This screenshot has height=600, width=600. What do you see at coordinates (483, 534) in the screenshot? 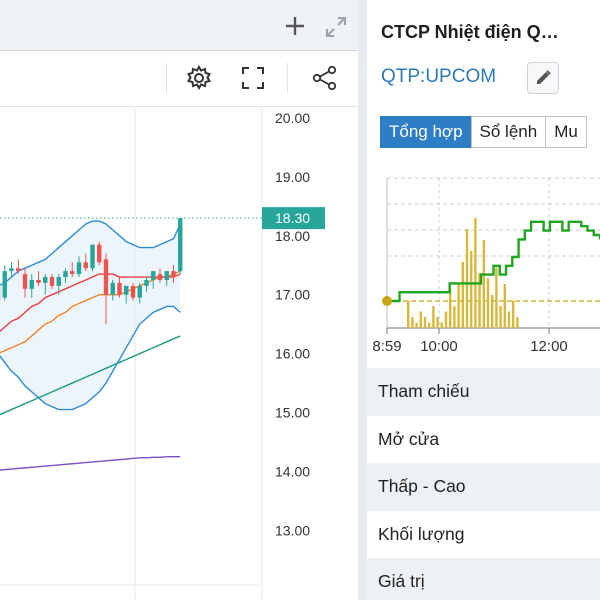
I see `row-volume: Khối lượng` at bounding box center [483, 534].